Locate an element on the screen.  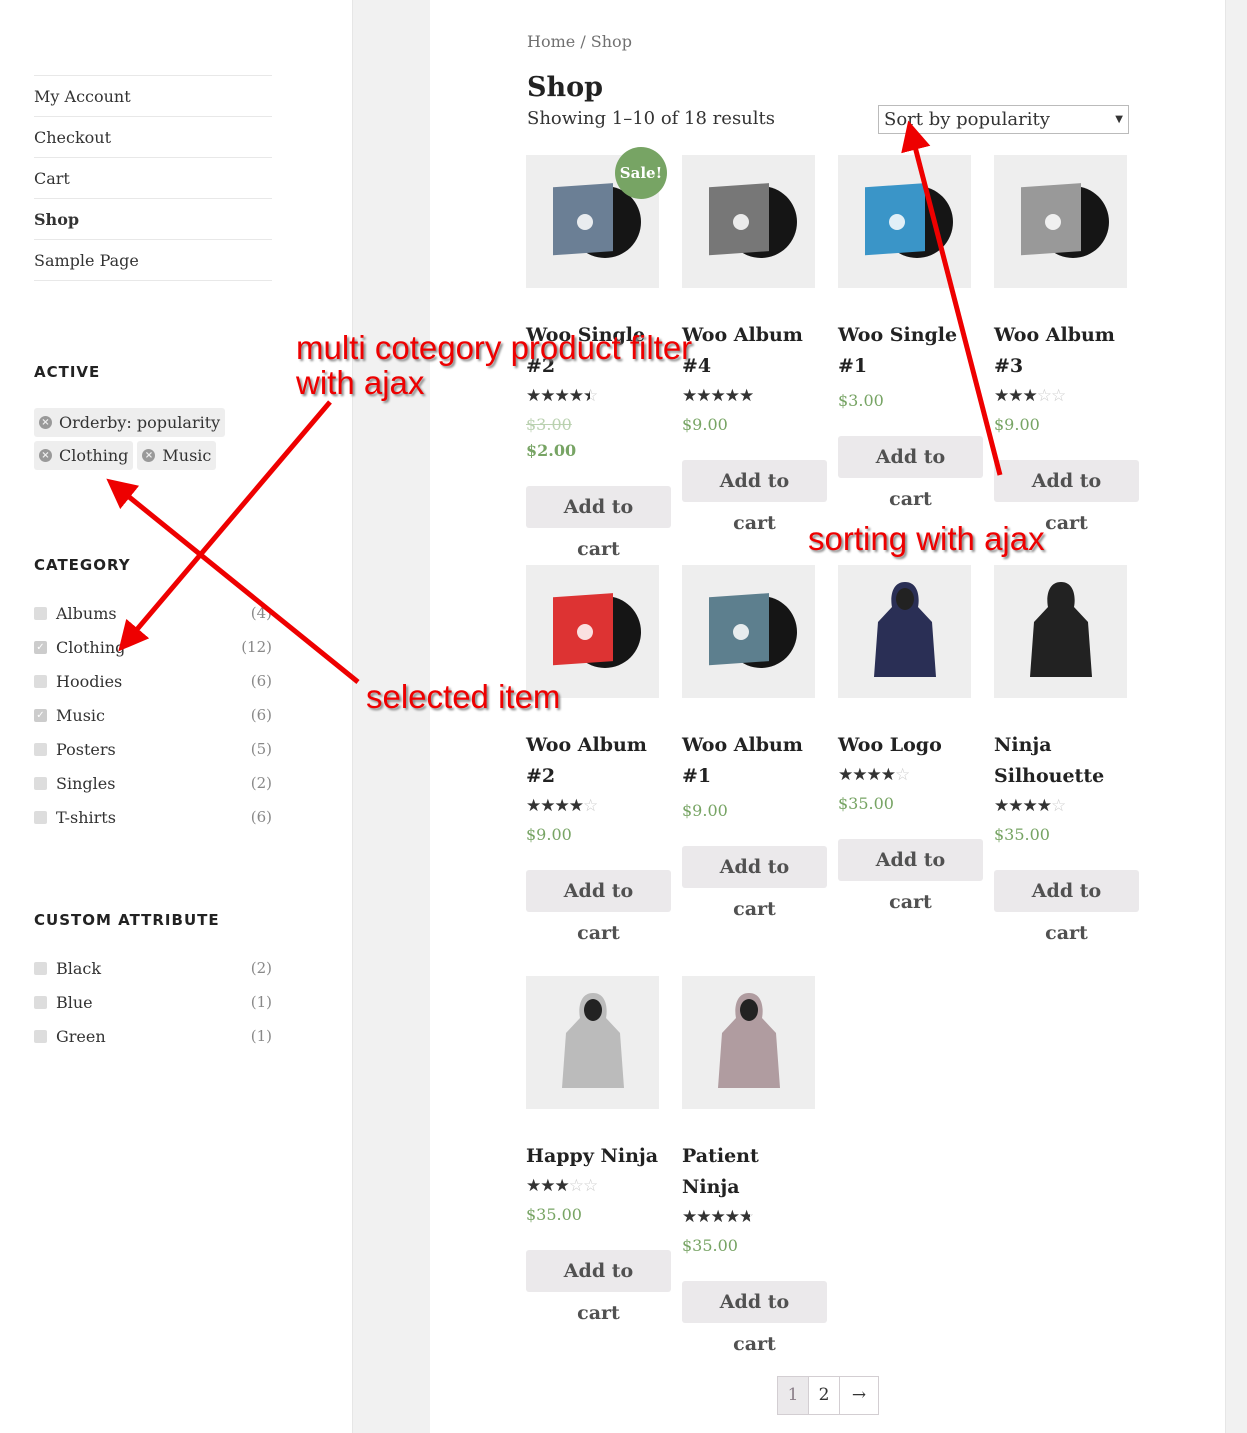
category-label: Hoodies is located at coordinates (89, 681).